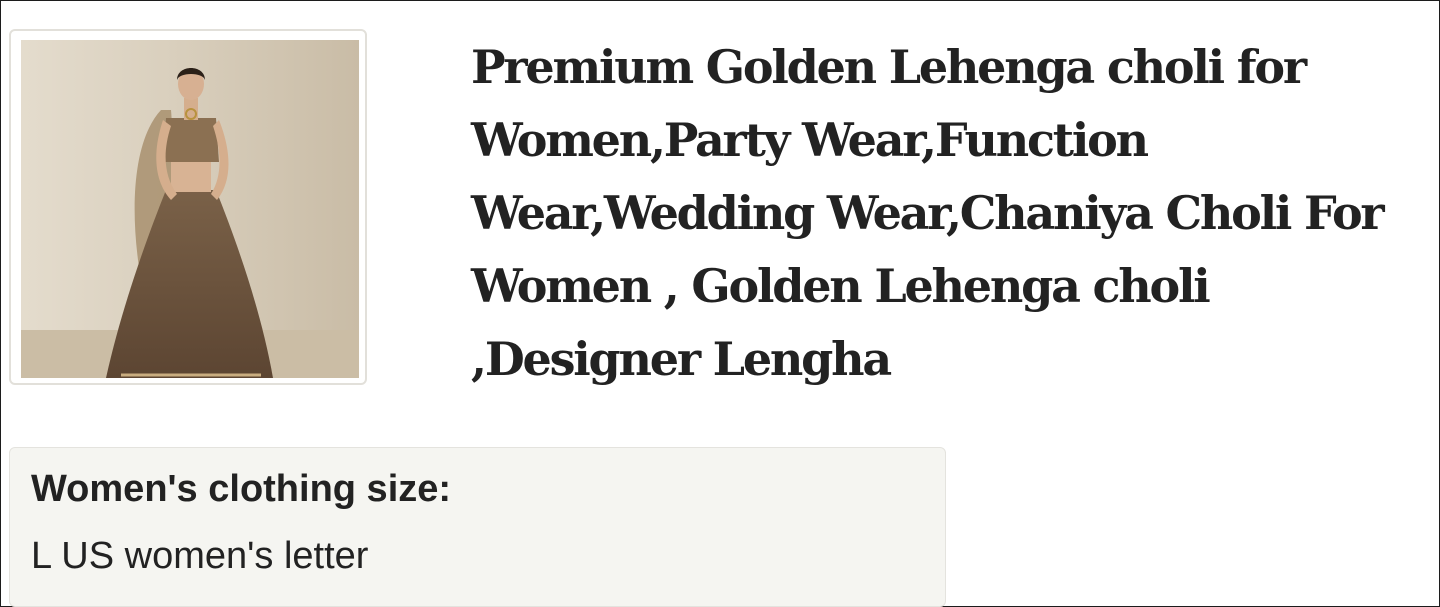 This screenshot has height=607, width=1440. I want to click on product-image, so click(190, 209).